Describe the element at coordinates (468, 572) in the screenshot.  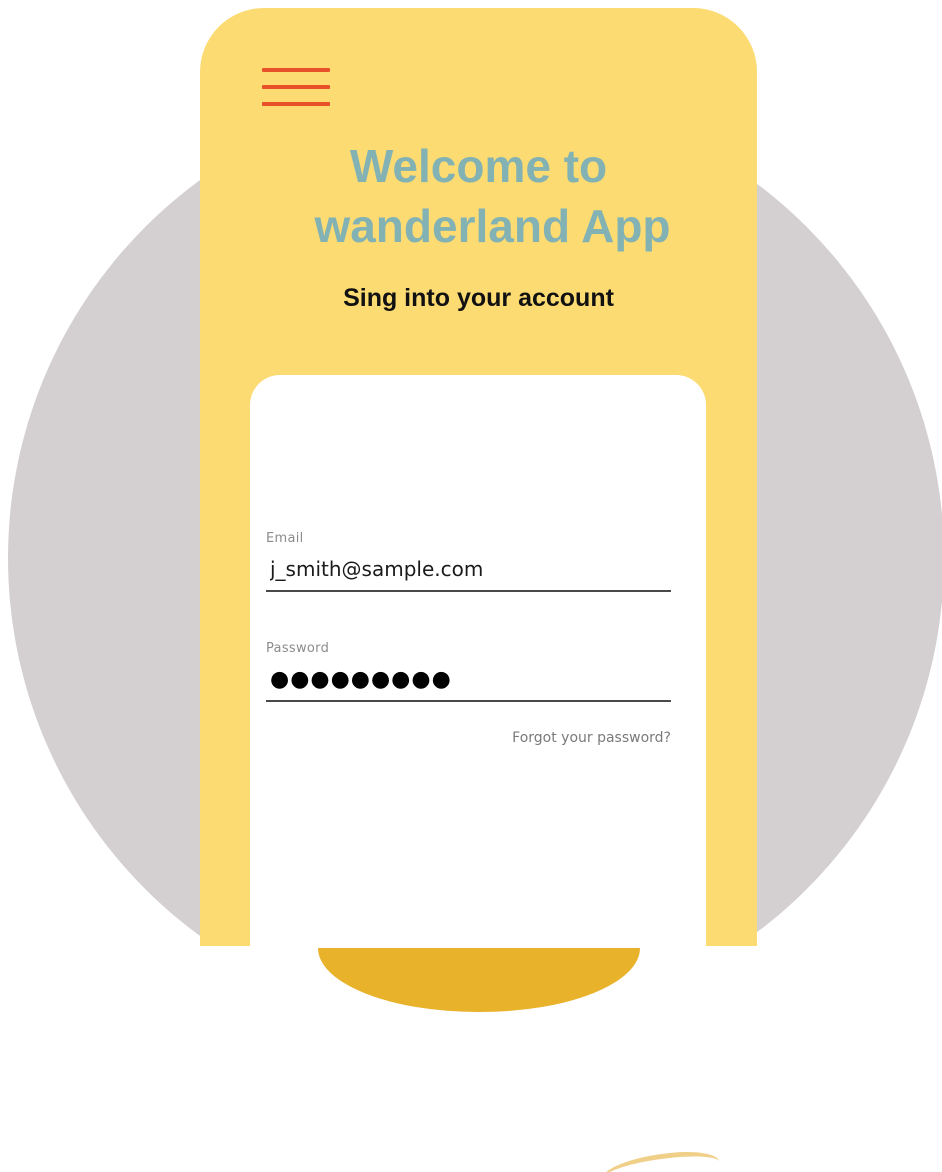
I see `email-field` at that location.